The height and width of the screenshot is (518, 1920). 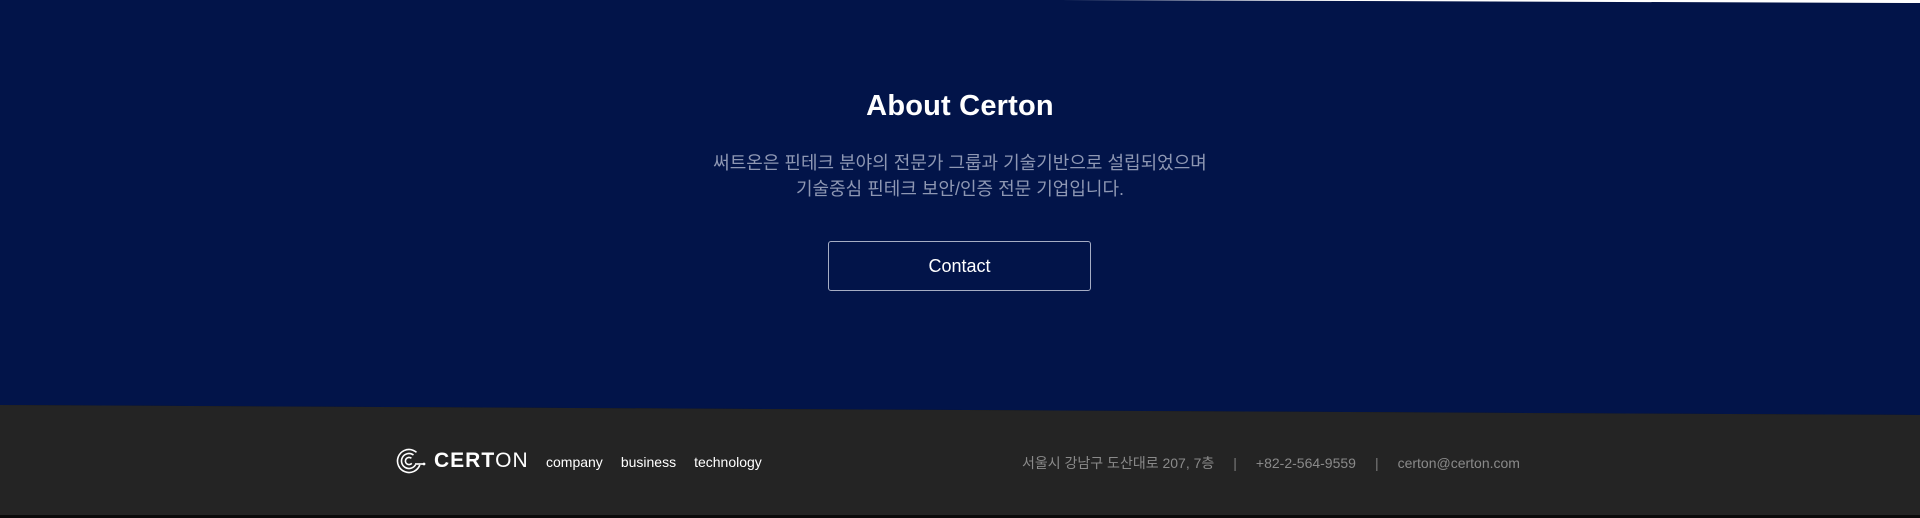 What do you see at coordinates (728, 462) in the screenshot?
I see `footer-nav-technology: technology` at bounding box center [728, 462].